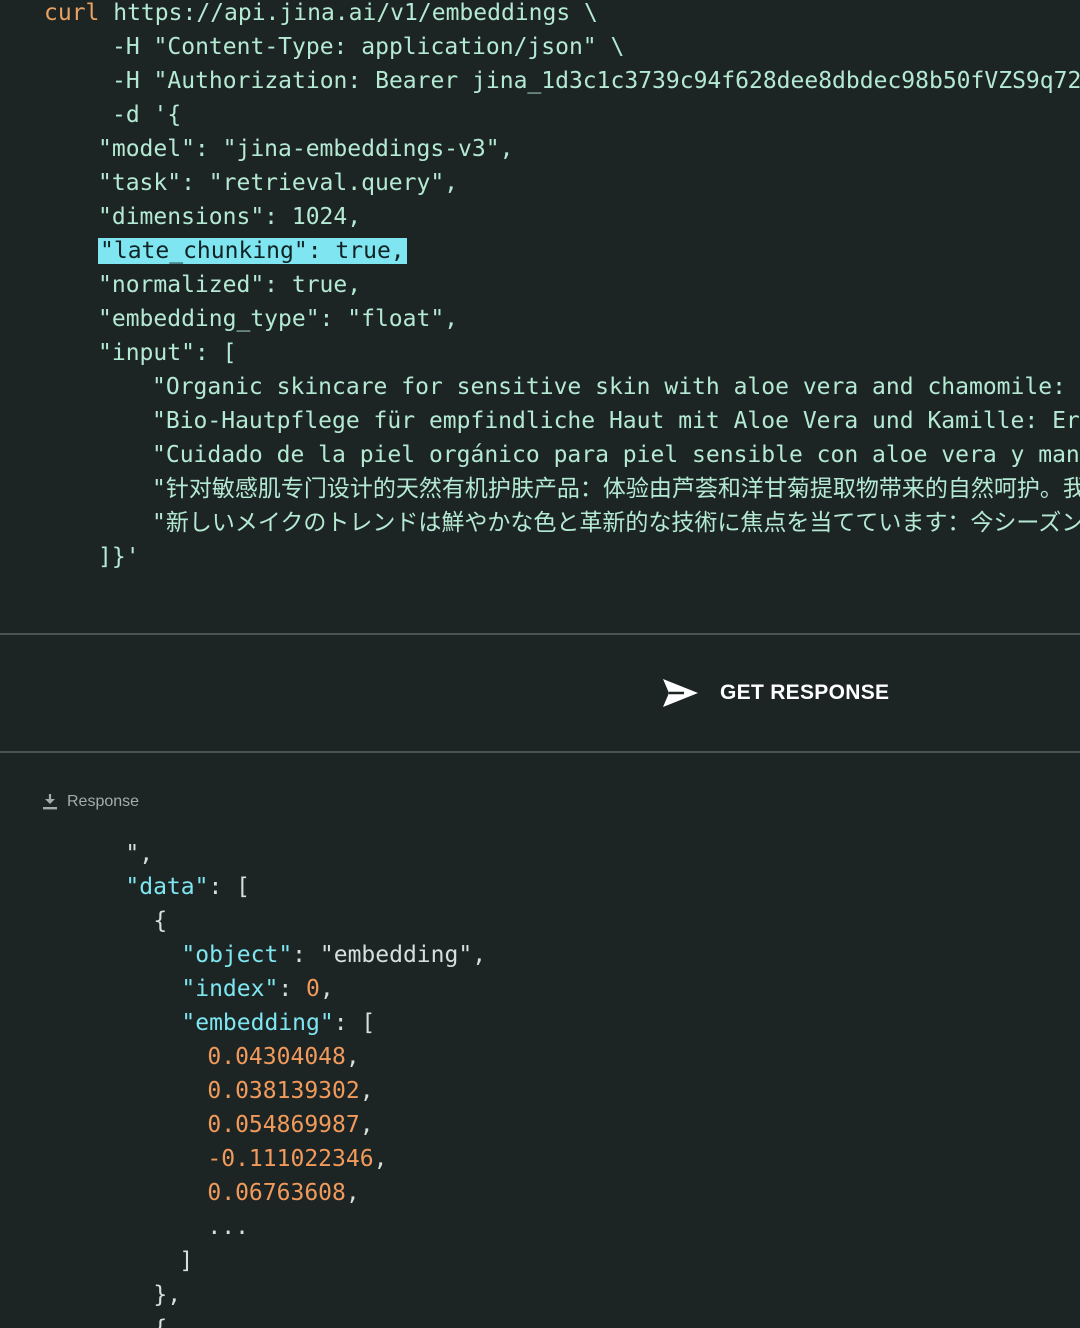  Describe the element at coordinates (229, 887) in the screenshot. I see `token: : [` at that location.